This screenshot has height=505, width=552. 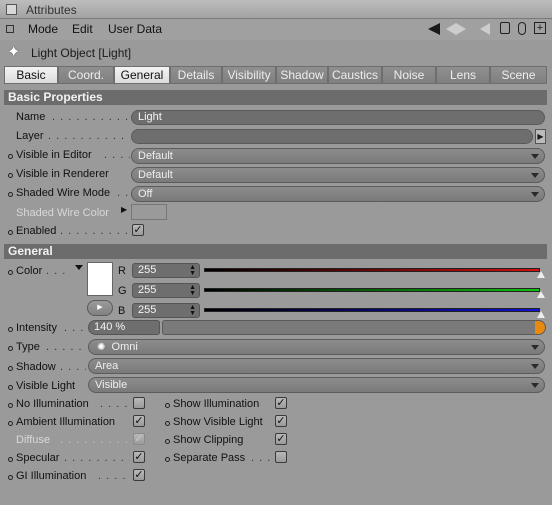 What do you see at coordinates (409, 75) in the screenshot?
I see `tab-noise: Noise` at bounding box center [409, 75].